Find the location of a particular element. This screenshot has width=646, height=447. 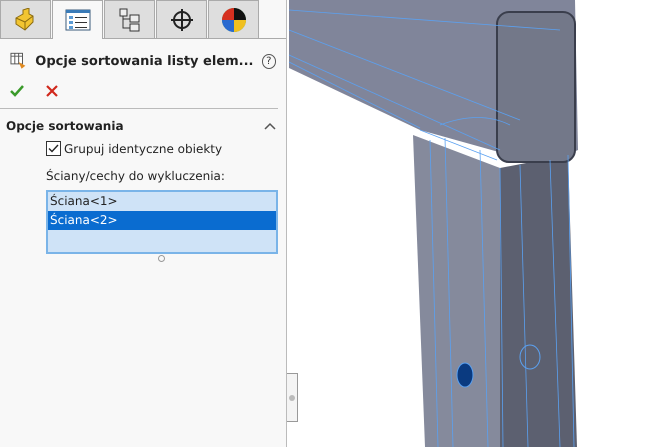

list-item: Ściana<2> is located at coordinates (162, 220).